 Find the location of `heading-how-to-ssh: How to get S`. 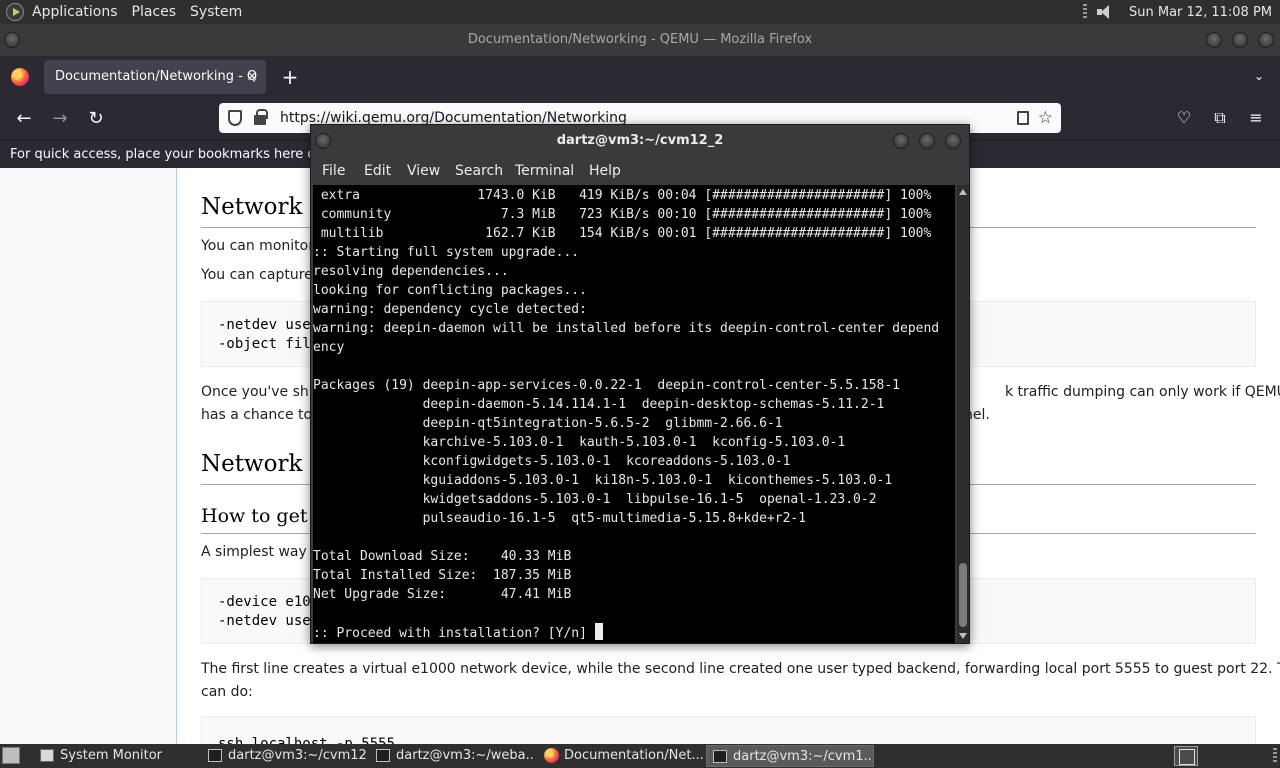

heading-how-to-ssh: How to get S is located at coordinates (264, 516).